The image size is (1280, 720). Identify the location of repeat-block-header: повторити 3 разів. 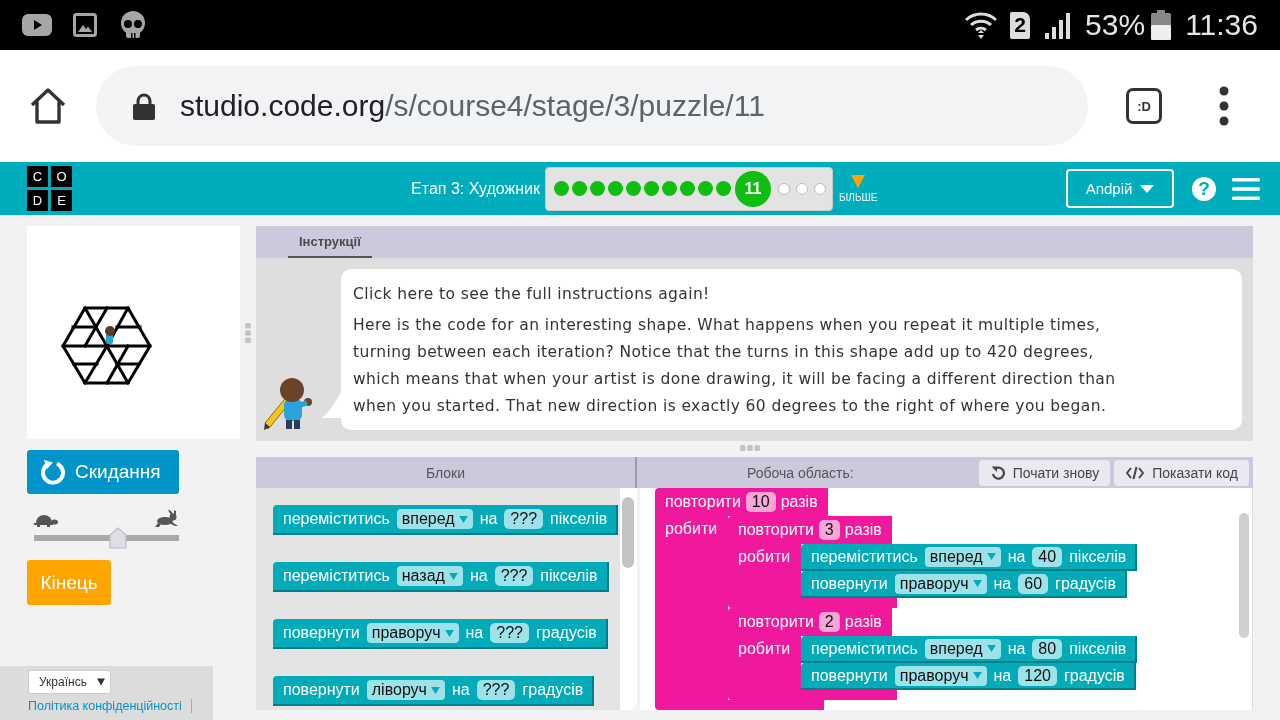
(810, 530).